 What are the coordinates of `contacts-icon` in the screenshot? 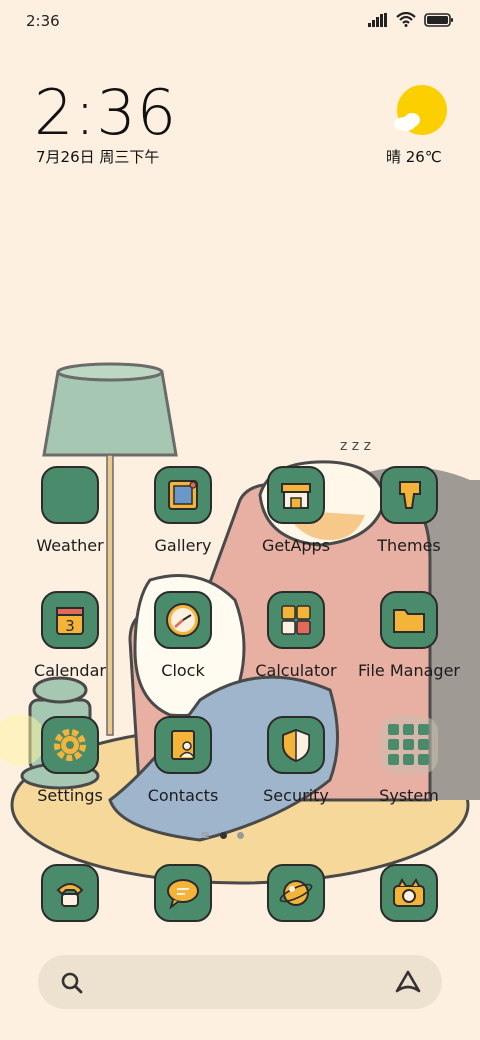 It's located at (183, 745).